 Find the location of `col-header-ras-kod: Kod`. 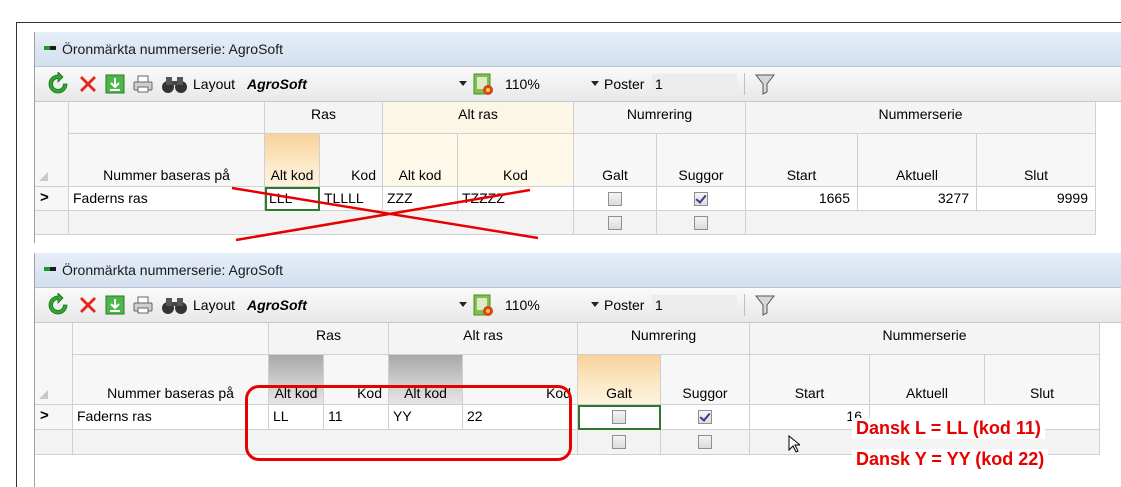

col-header-ras-kod: Kod is located at coordinates (351, 160).